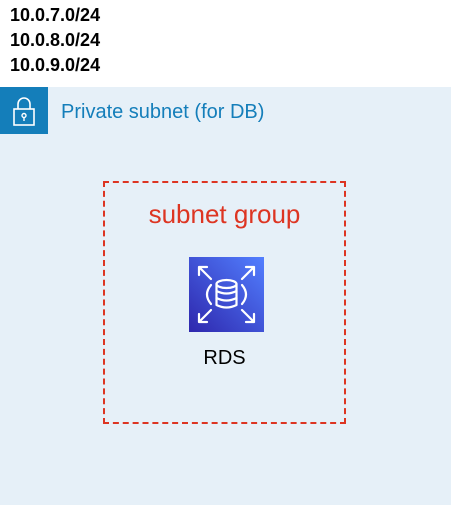  Describe the element at coordinates (224, 358) in the screenshot. I see `rds-label: RDS` at that location.